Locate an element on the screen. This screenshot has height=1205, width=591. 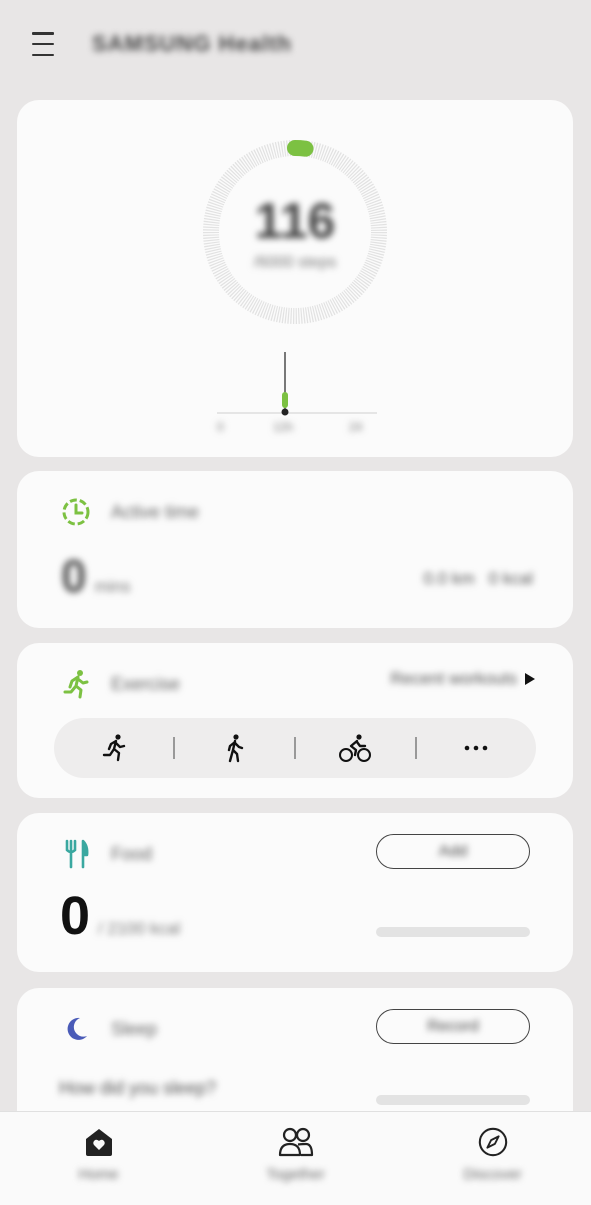
exercise-more-button is located at coordinates (476, 748).